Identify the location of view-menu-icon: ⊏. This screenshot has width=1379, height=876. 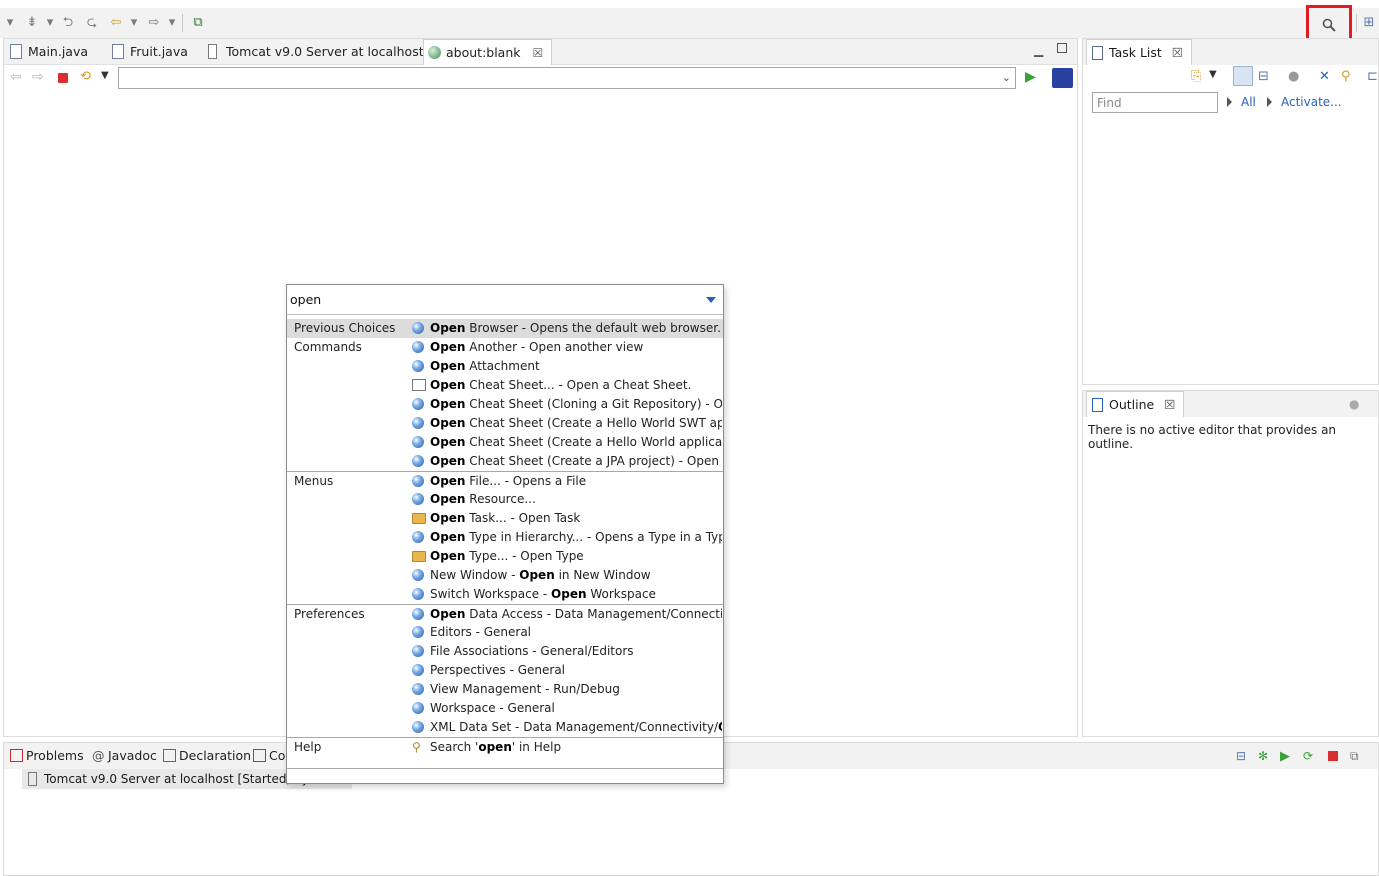
(1372, 76).